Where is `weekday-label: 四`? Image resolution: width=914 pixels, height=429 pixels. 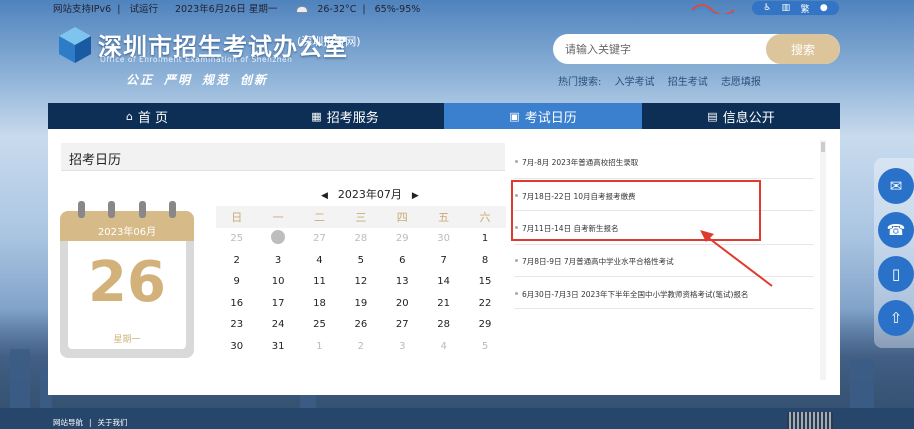
weekday-label: 四 is located at coordinates (402, 217).